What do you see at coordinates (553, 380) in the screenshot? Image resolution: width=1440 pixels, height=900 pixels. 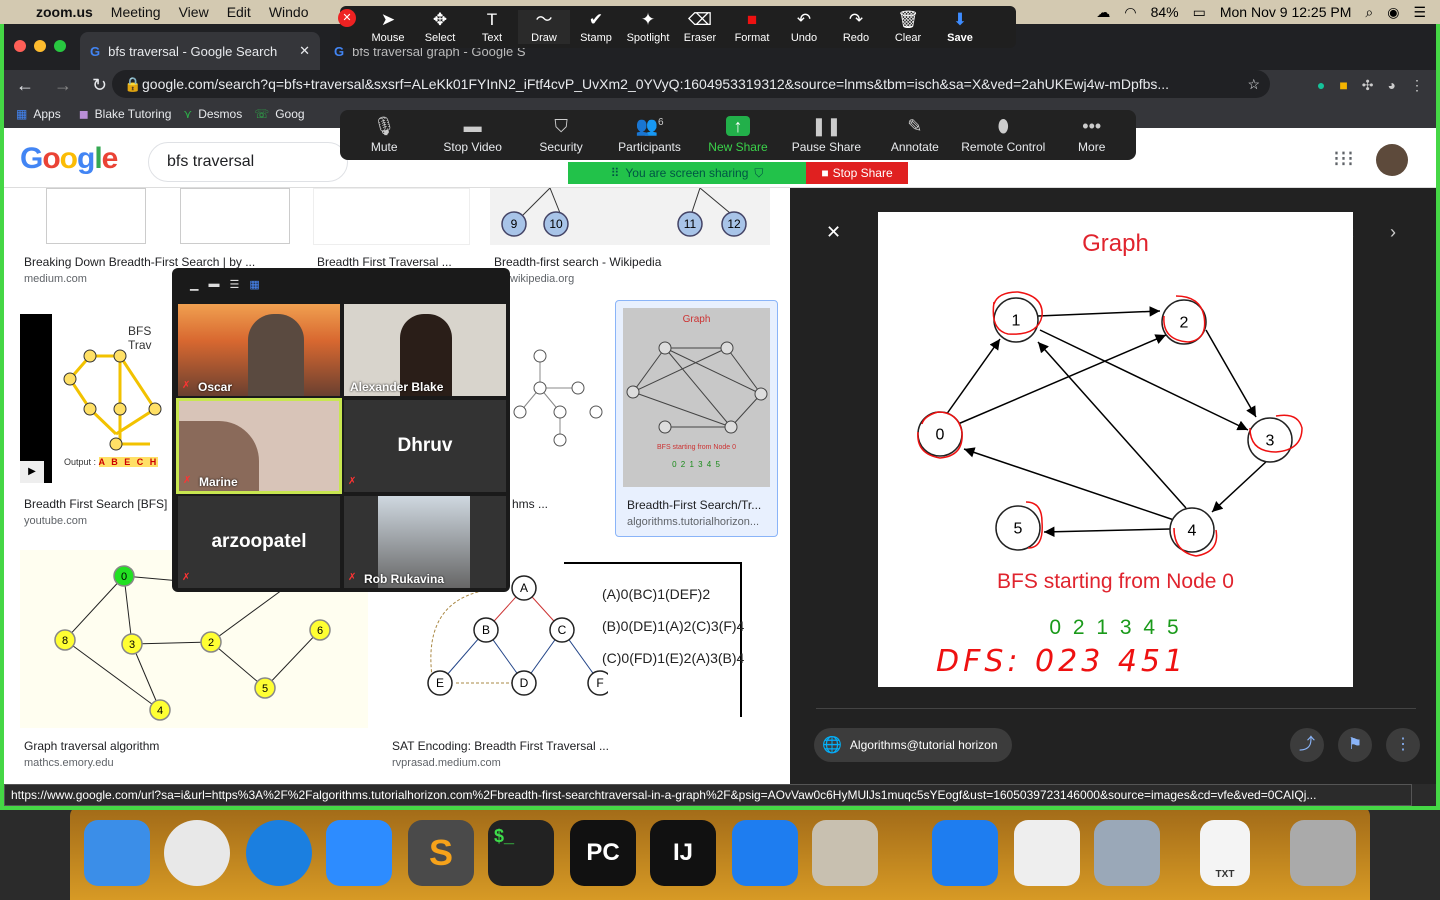 I see `result-thumbnail-tree` at bounding box center [553, 380].